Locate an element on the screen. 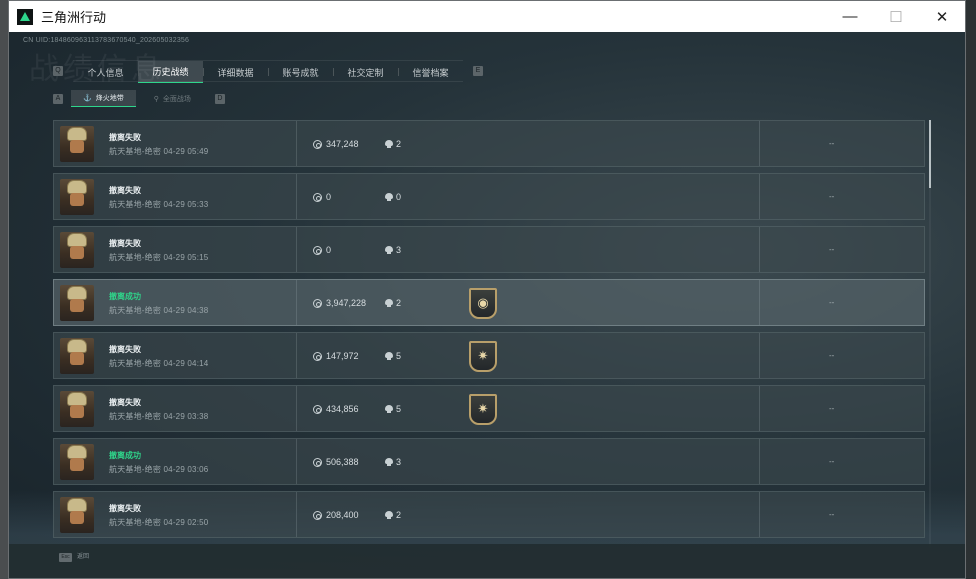 Image resolution: width=976 pixels, height=579 pixels. main-tabs: Q 个人信息 历史战绩 详细数据 账号成就 社交定制 信誉档案 E is located at coordinates (268, 71).